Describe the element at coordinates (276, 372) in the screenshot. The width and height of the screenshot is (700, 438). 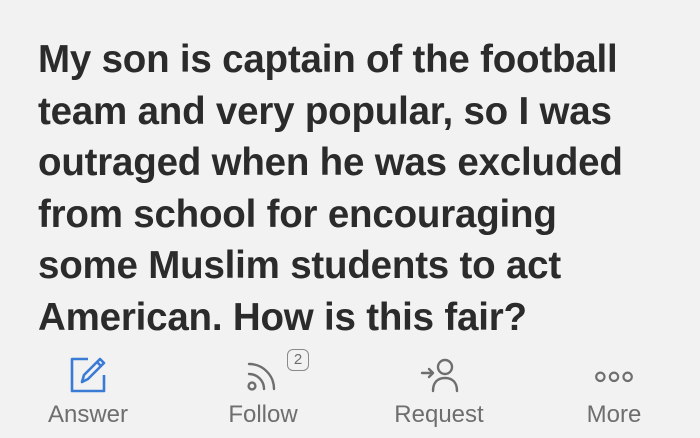
I see `rss-feed-icon: 2` at that location.